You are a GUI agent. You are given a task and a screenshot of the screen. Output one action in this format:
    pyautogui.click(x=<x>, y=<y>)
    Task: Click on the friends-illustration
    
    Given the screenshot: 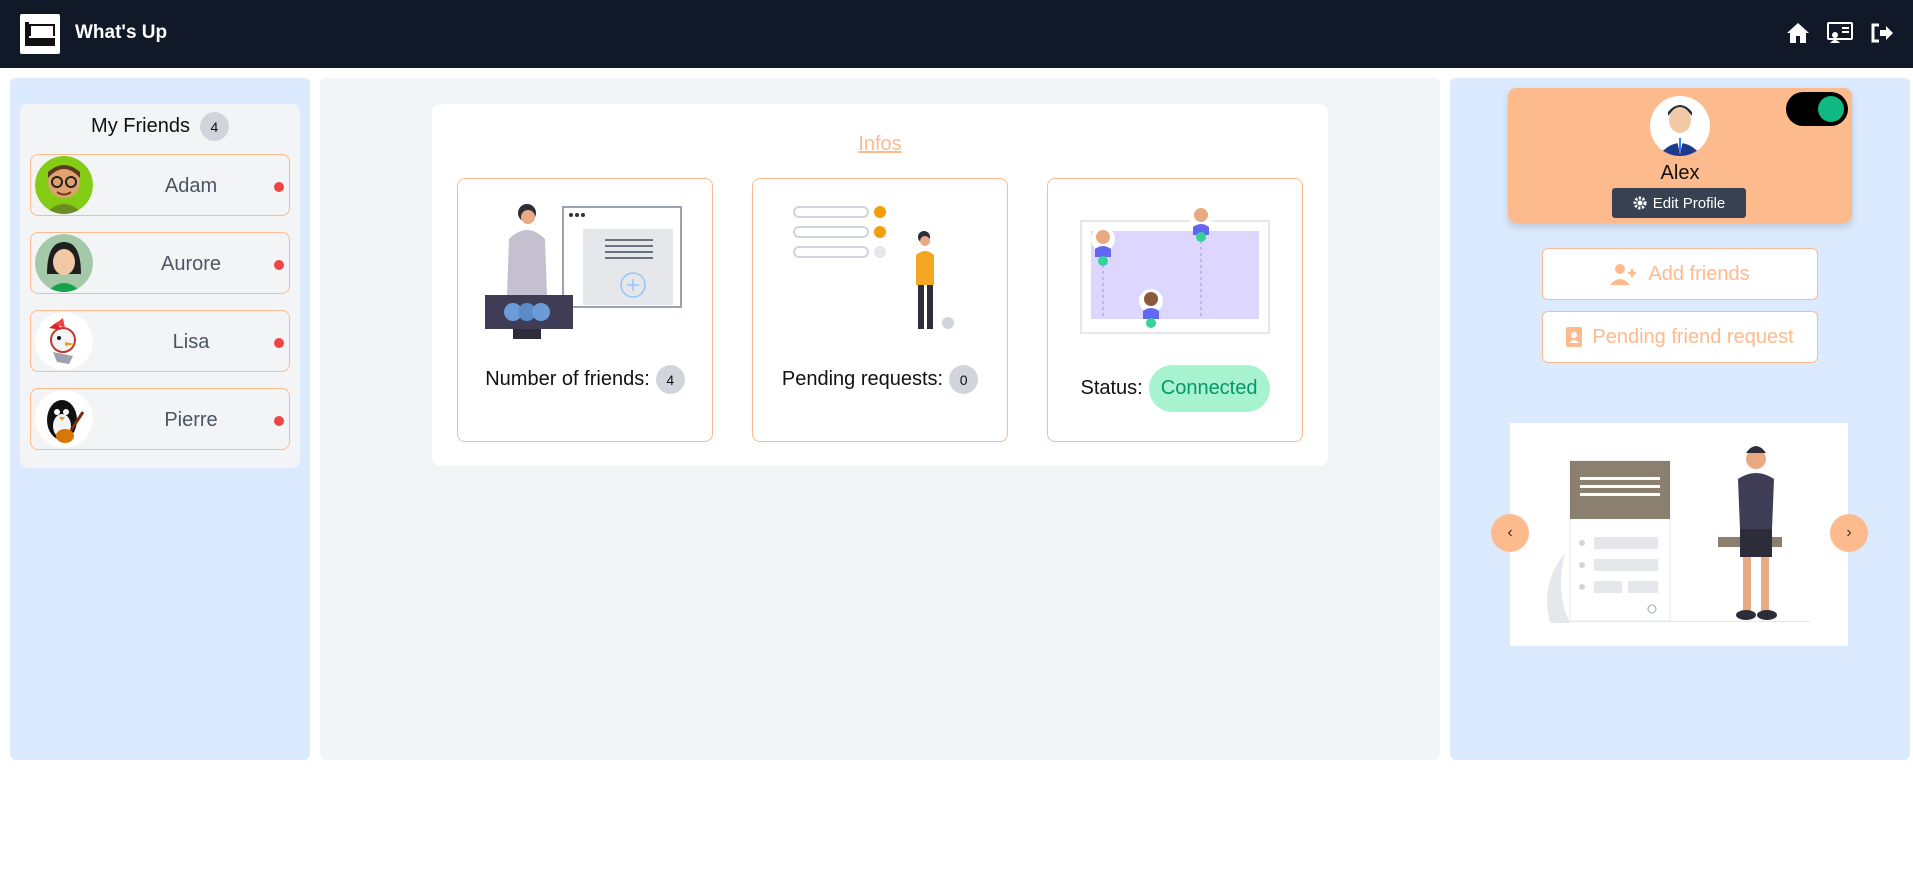 What is the action you would take?
    pyautogui.click(x=586, y=269)
    